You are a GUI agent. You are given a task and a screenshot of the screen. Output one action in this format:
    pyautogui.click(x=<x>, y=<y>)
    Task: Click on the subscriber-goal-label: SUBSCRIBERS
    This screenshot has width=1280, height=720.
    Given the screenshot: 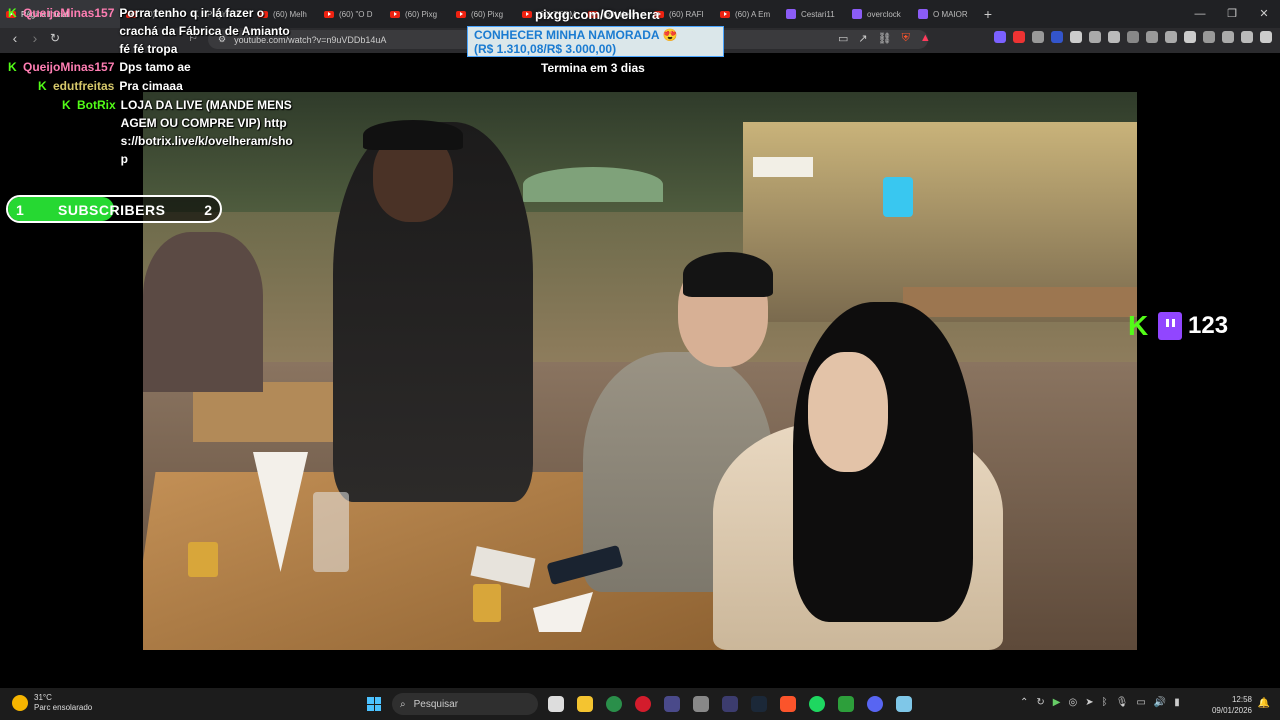 What is the action you would take?
    pyautogui.click(x=112, y=210)
    